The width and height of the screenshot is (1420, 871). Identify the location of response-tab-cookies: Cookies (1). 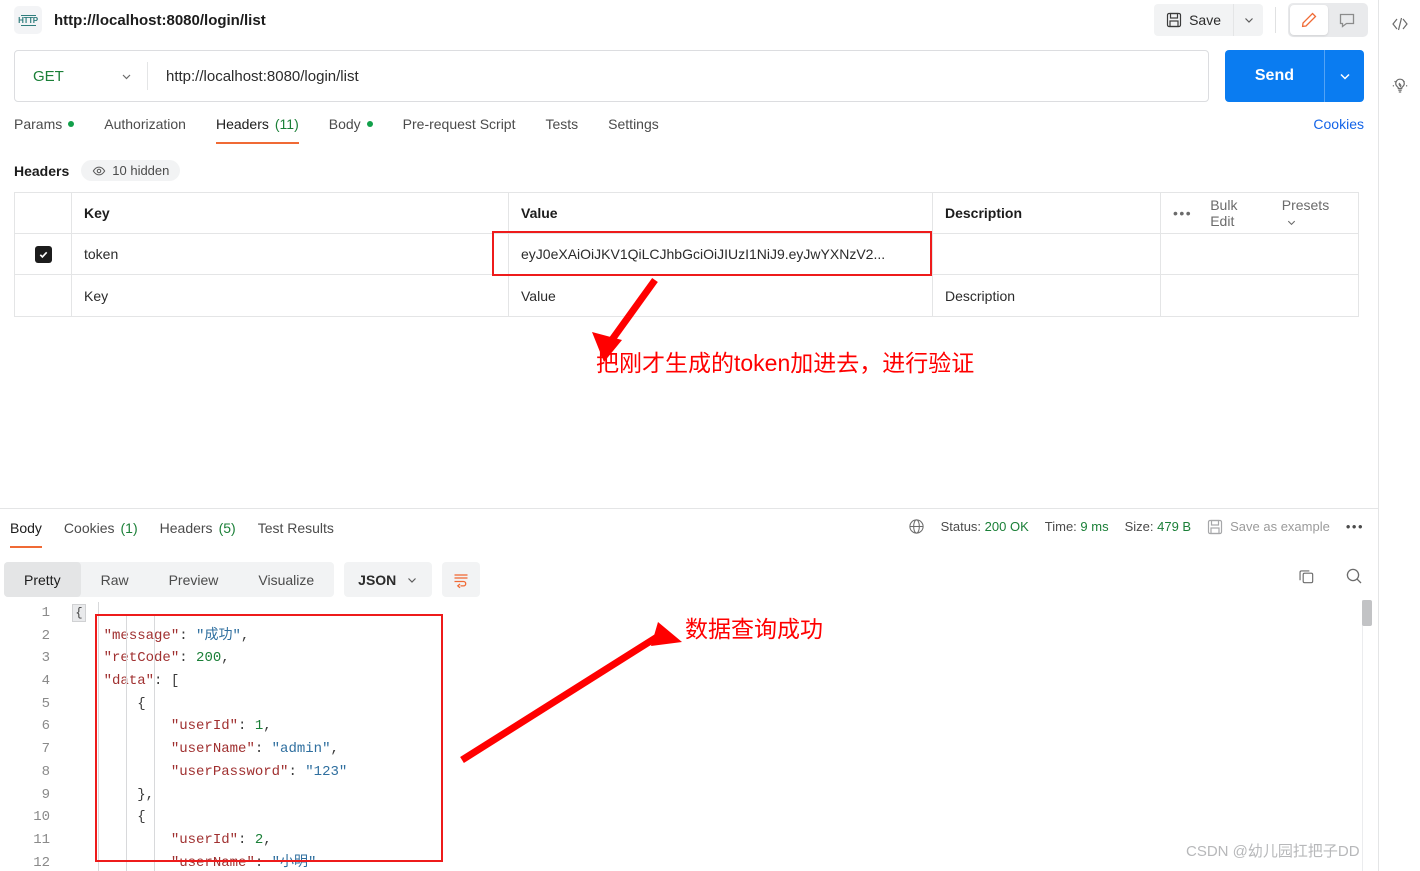
(101, 532).